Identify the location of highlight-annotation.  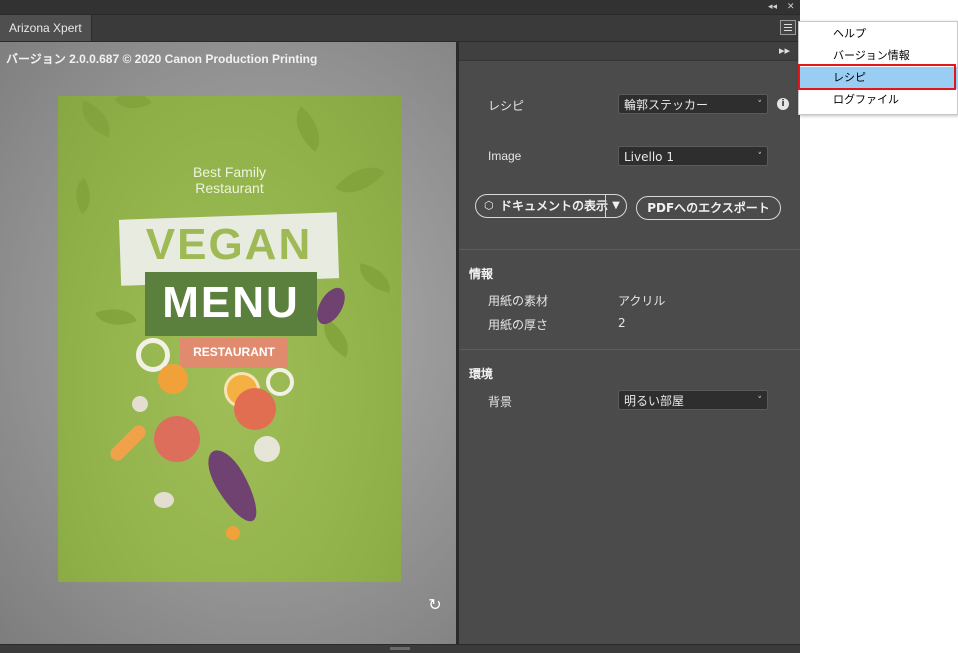
(877, 77).